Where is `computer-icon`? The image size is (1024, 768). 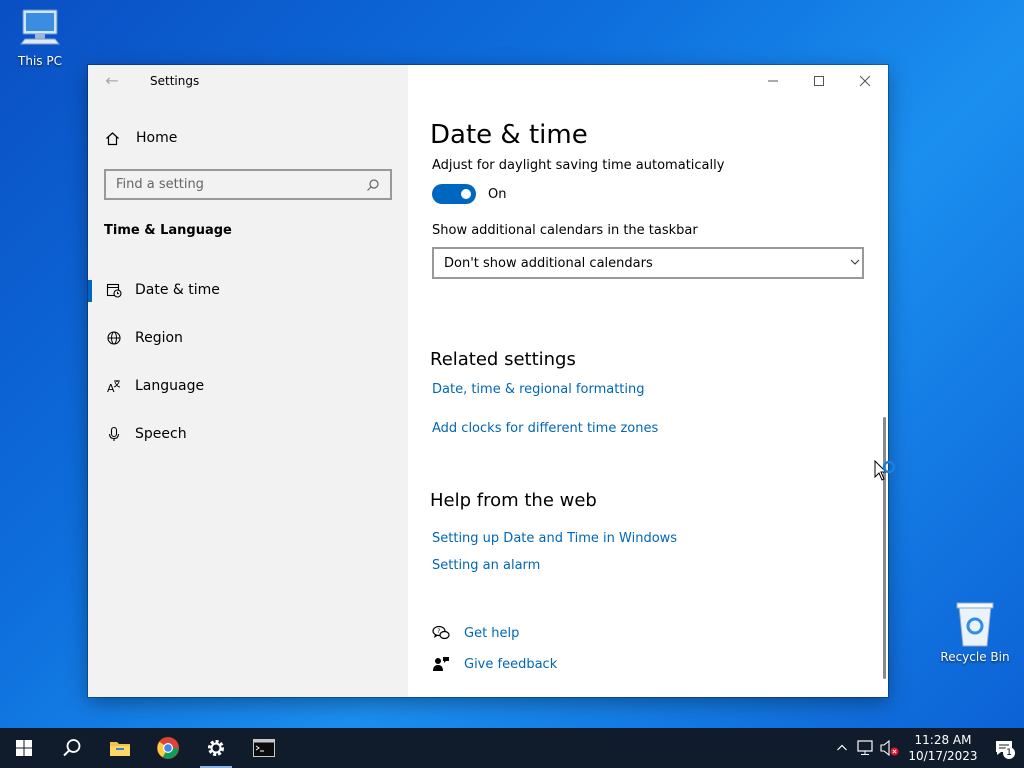
computer-icon is located at coordinates (40, 27).